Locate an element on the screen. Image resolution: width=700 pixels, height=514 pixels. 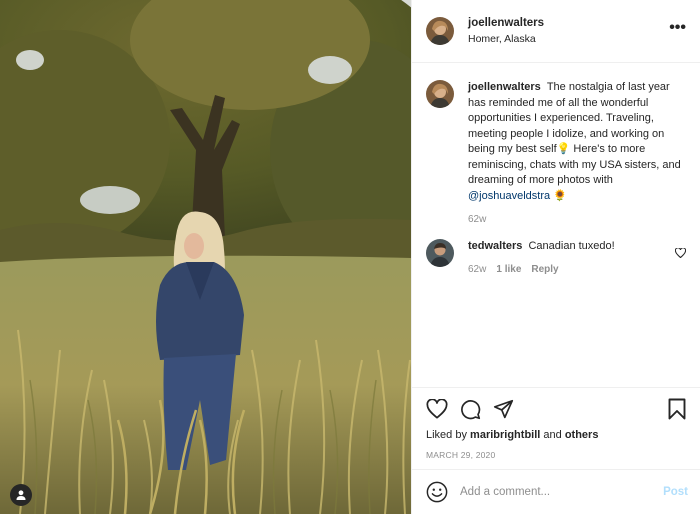
save-icon is located at coordinates (677, 410).